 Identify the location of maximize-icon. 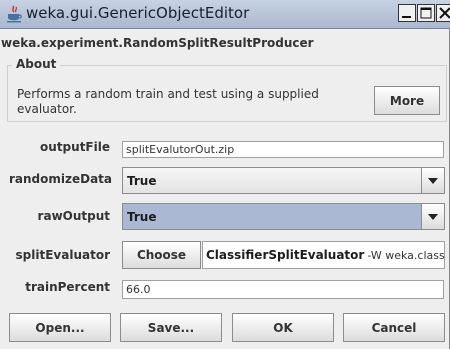
(426, 13).